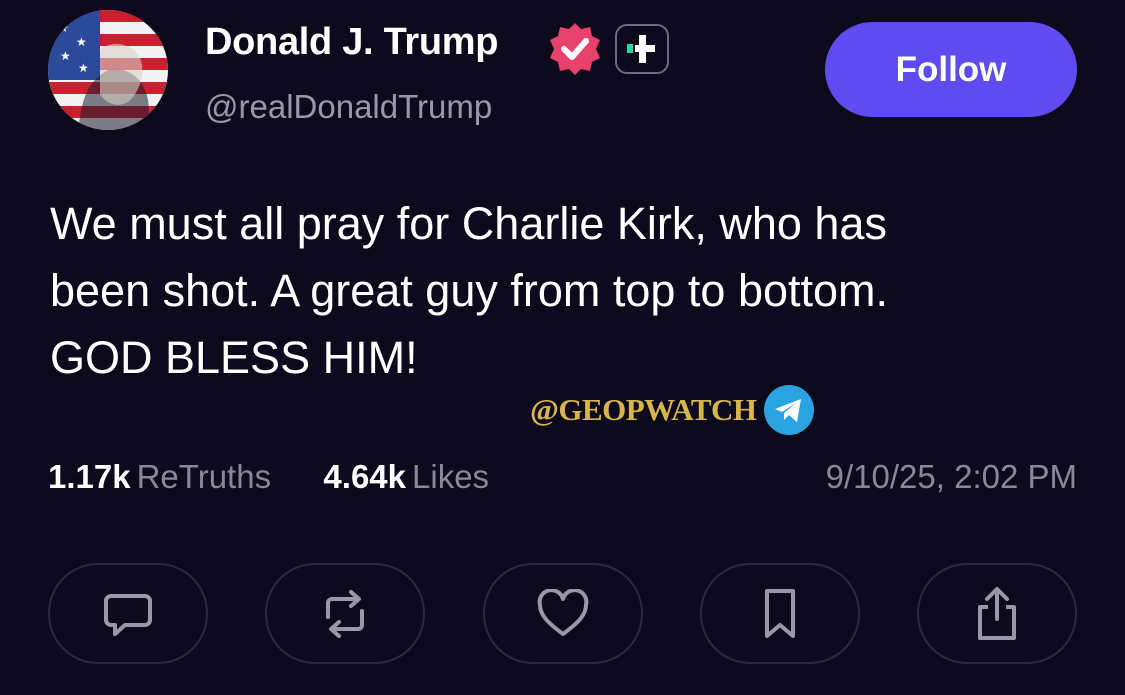 The height and width of the screenshot is (695, 1125). Describe the element at coordinates (234, 357) in the screenshot. I see `post-text-line: GOD BLESS HIM!` at that location.